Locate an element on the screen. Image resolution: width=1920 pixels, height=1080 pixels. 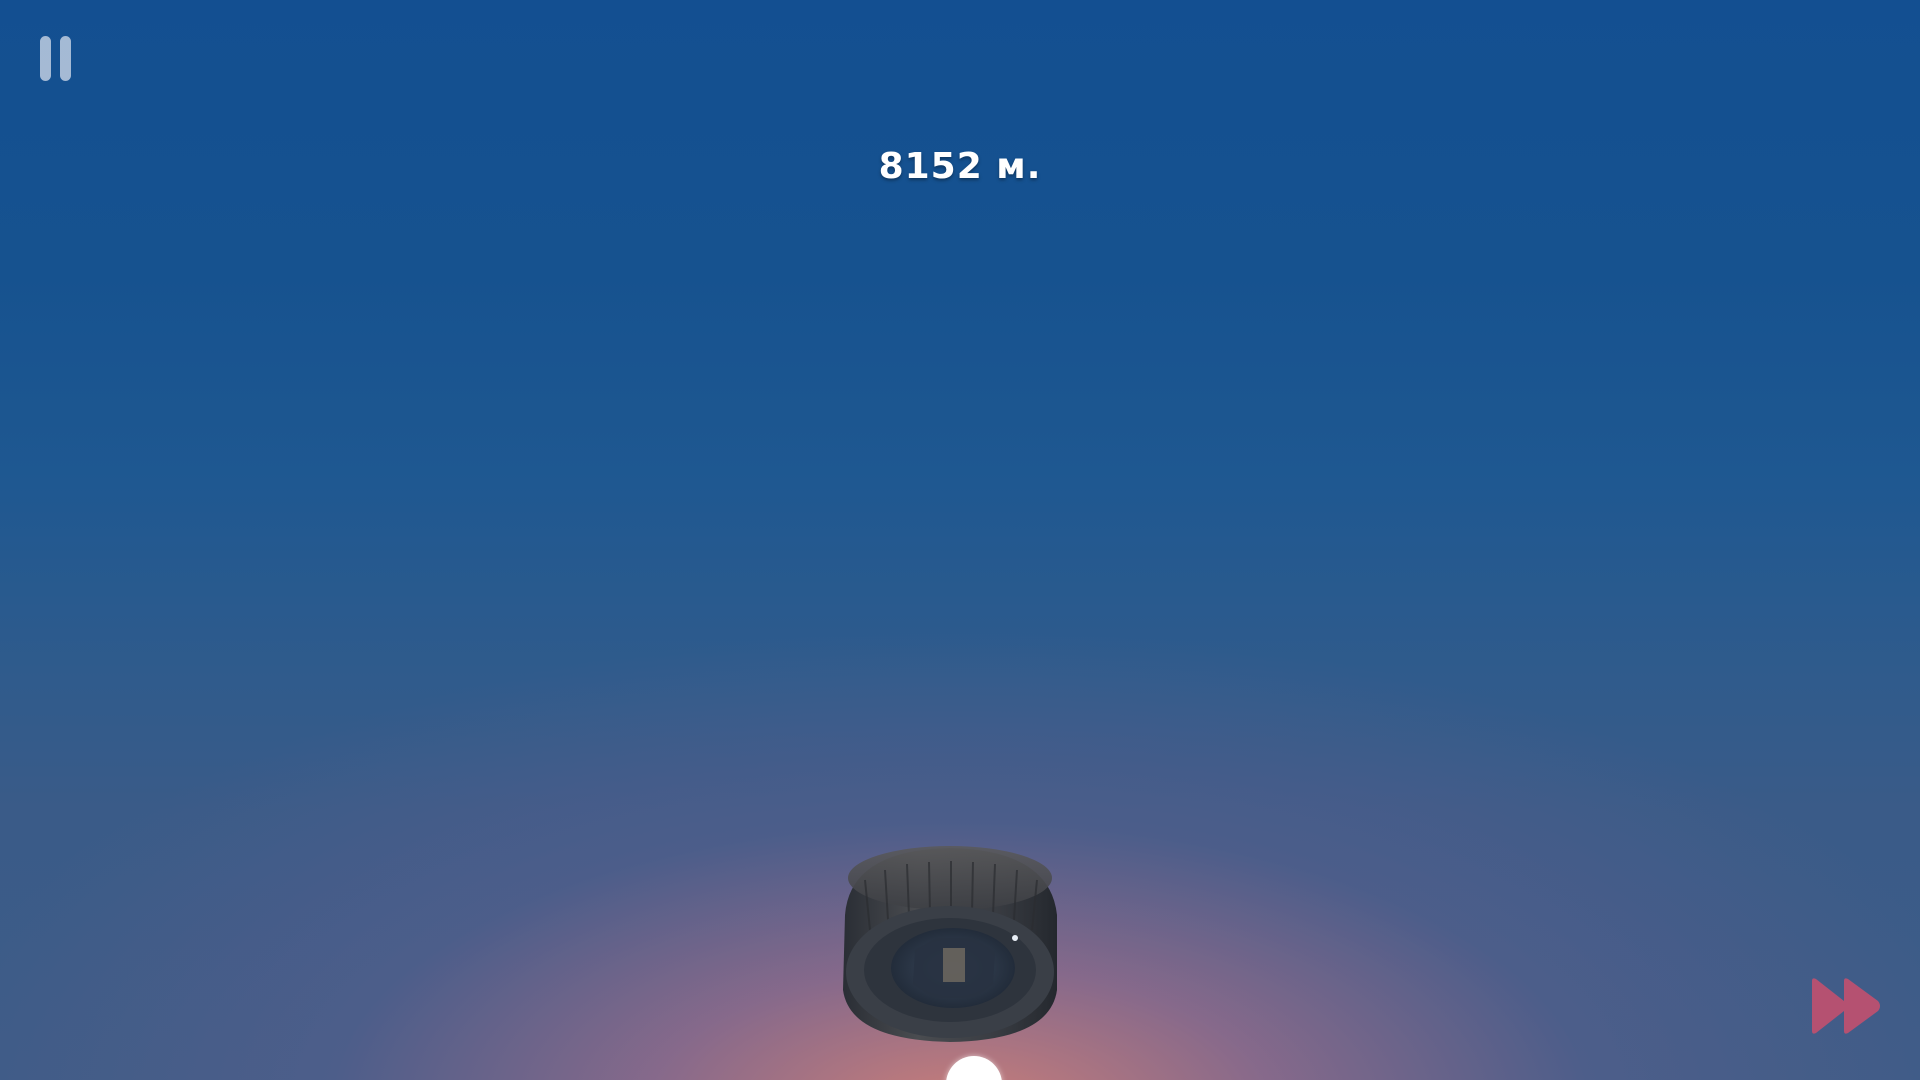
distance-counter: 8152 м. is located at coordinates (960, 166).